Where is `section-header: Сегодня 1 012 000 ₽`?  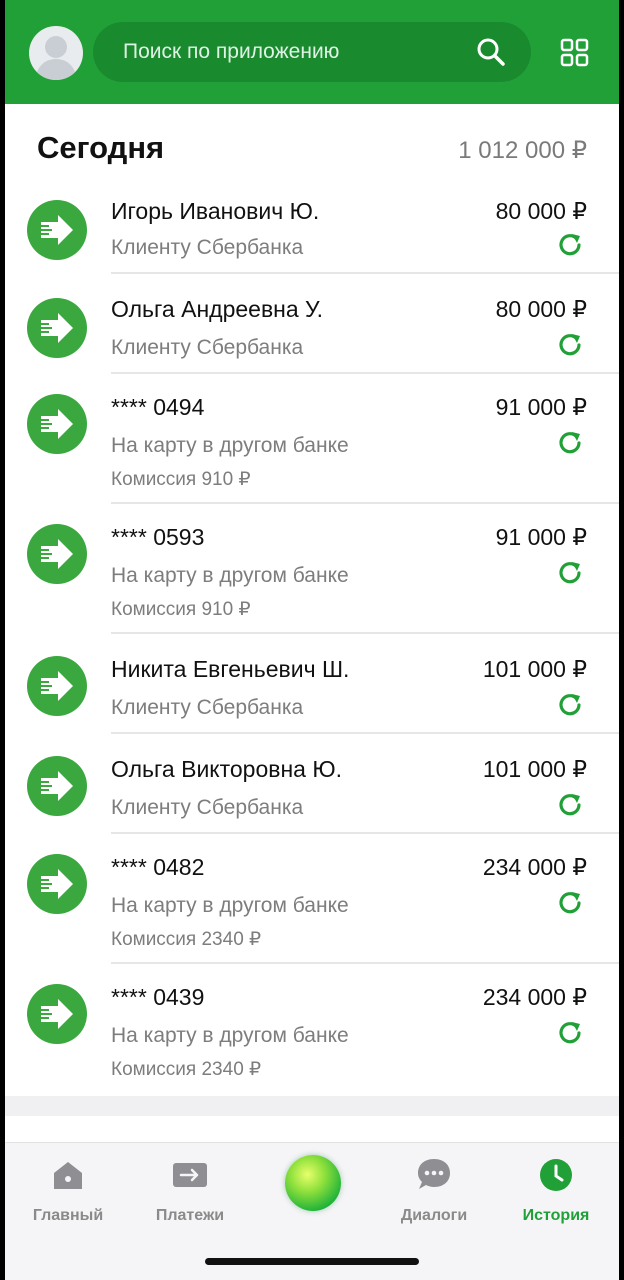
section-header: Сегодня 1 012 000 ₽ is located at coordinates (312, 145).